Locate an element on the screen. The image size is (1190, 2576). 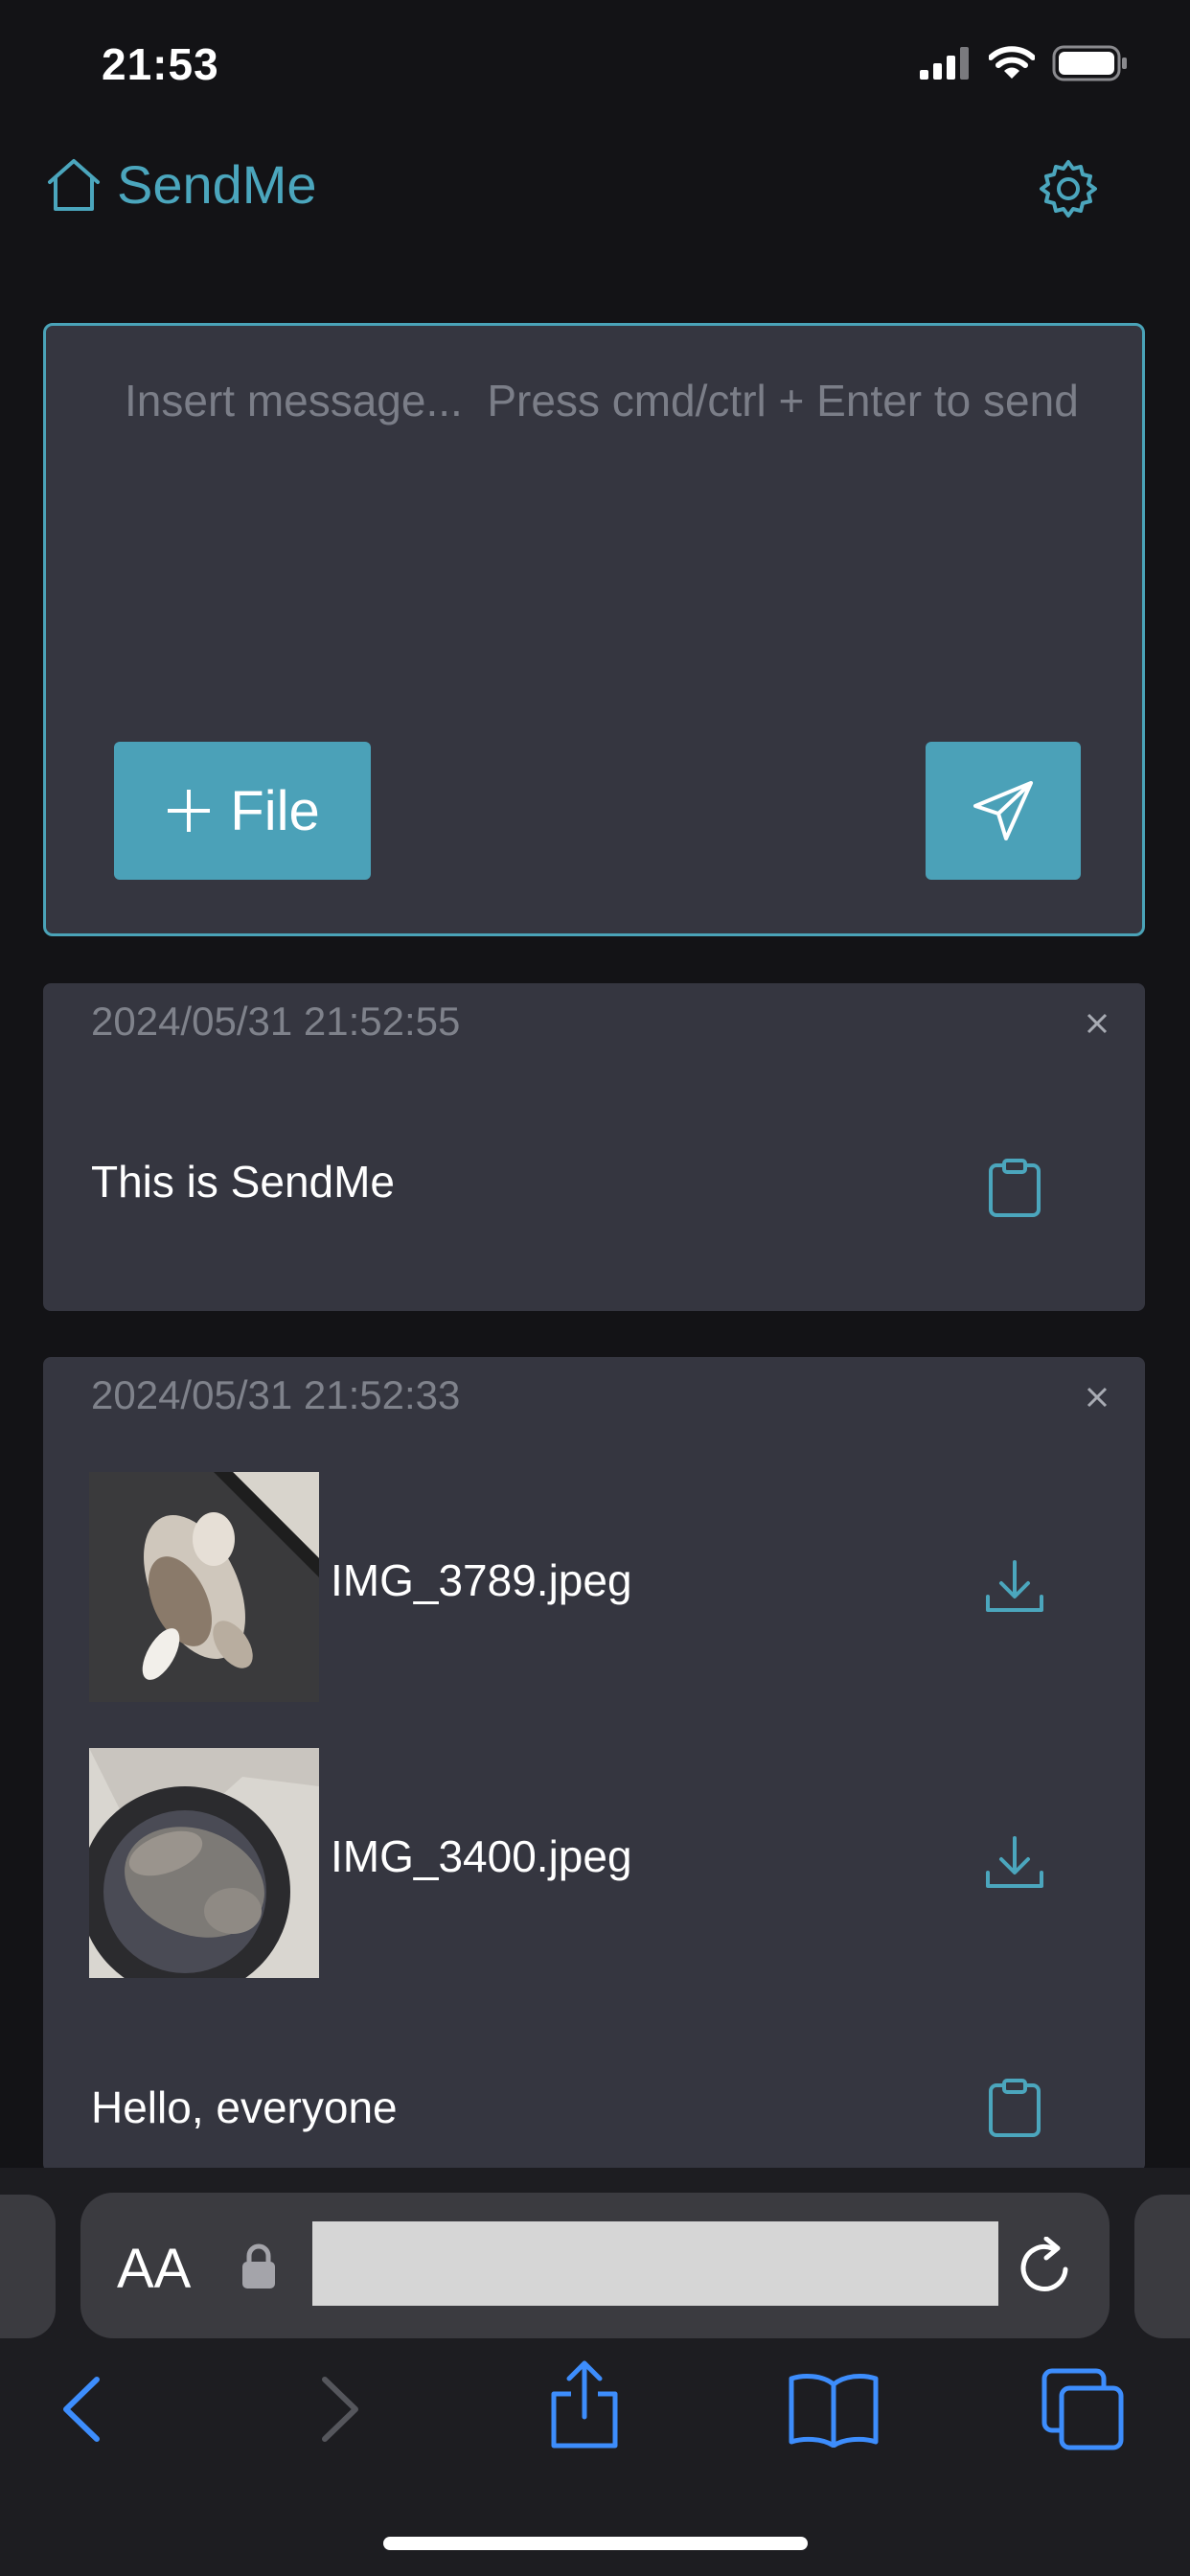
send-button is located at coordinates (1004, 811).